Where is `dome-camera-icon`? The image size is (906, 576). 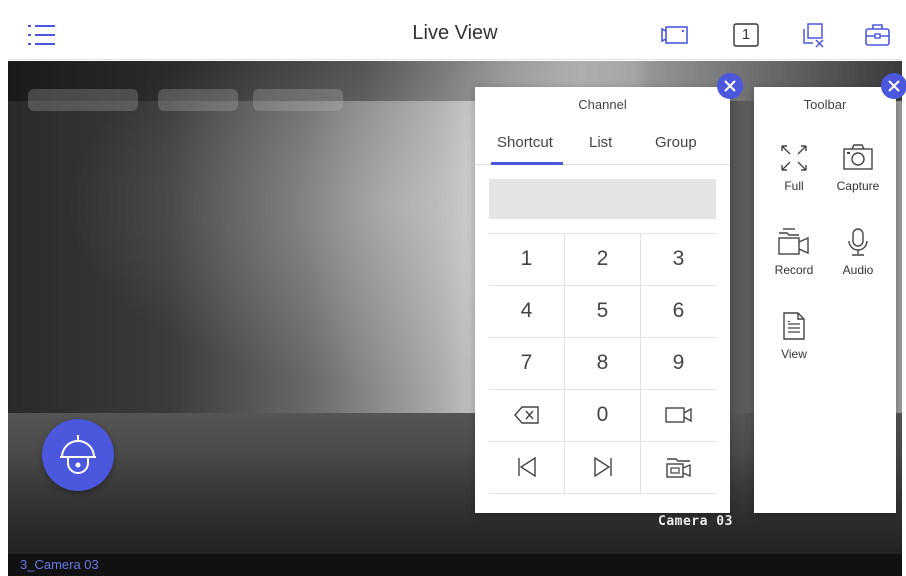
dome-camera-icon is located at coordinates (78, 454).